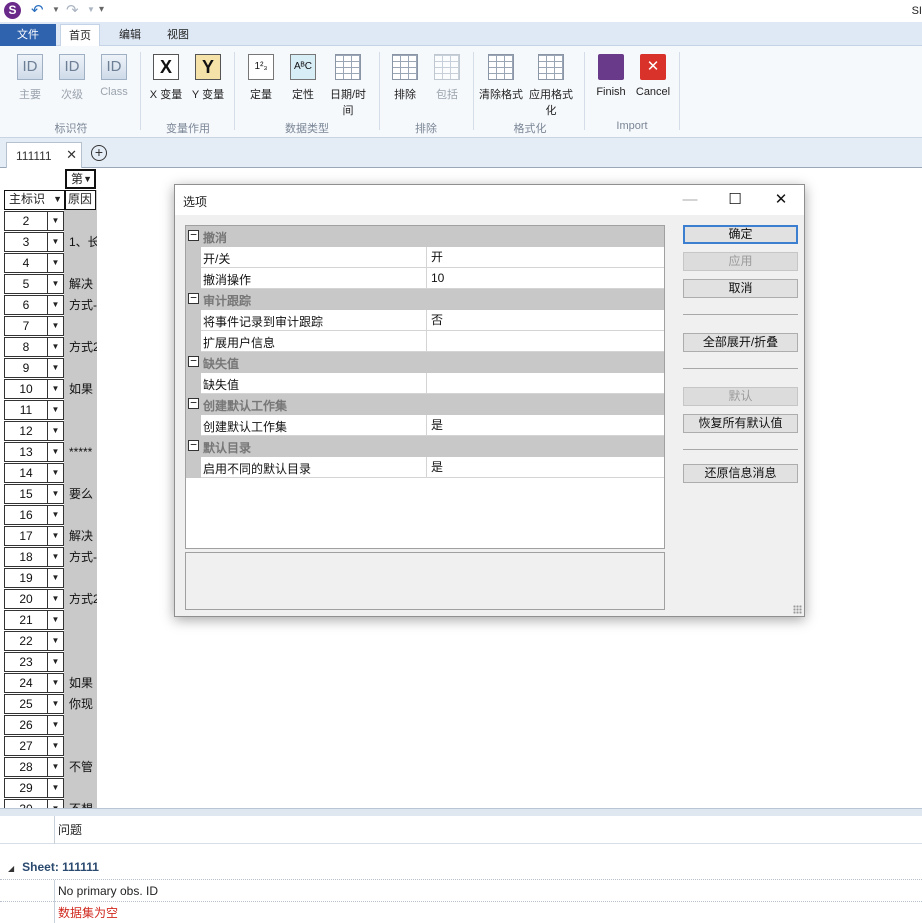 This screenshot has width=922, height=923. What do you see at coordinates (99, 153) in the screenshot?
I see `add-sheet-icon: +` at bounding box center [99, 153].